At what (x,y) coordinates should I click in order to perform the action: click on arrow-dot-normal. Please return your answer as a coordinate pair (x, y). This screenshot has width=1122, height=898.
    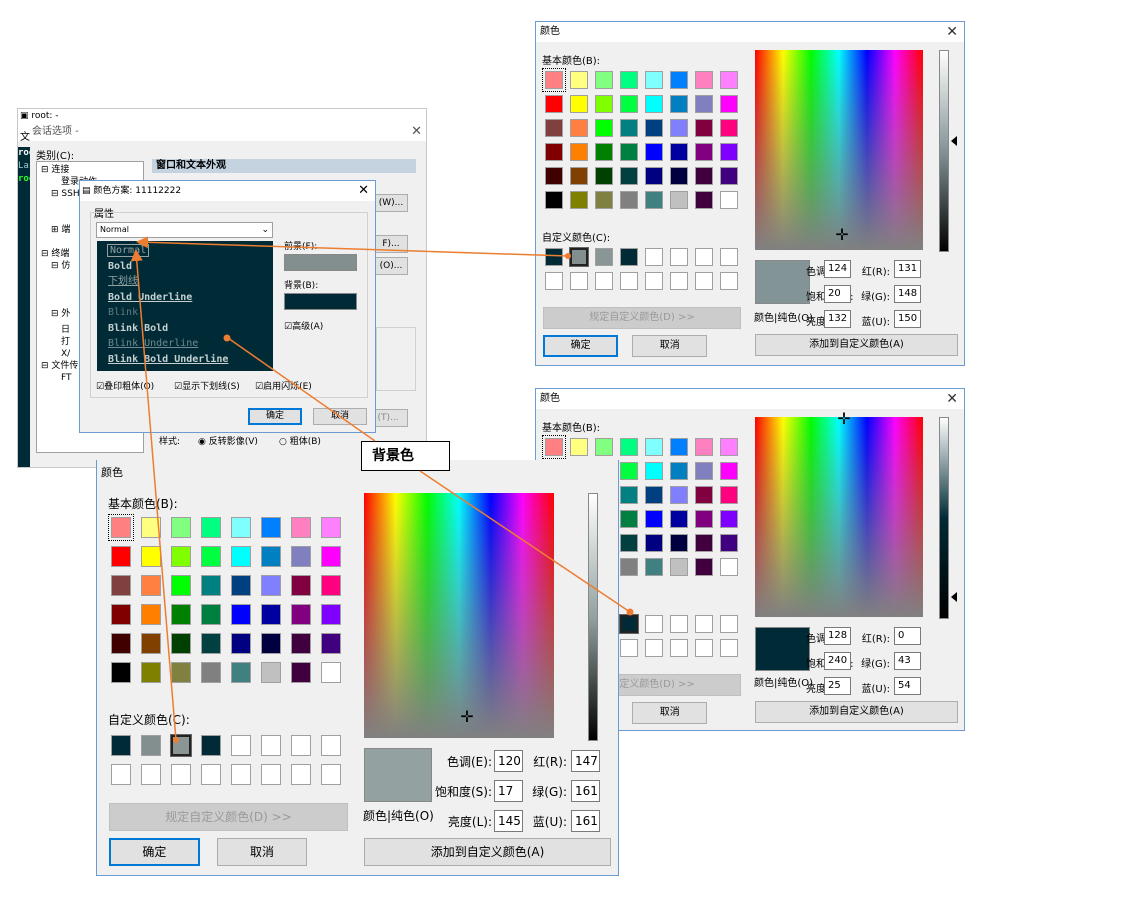
    Looking at the image, I should click on (568, 256).